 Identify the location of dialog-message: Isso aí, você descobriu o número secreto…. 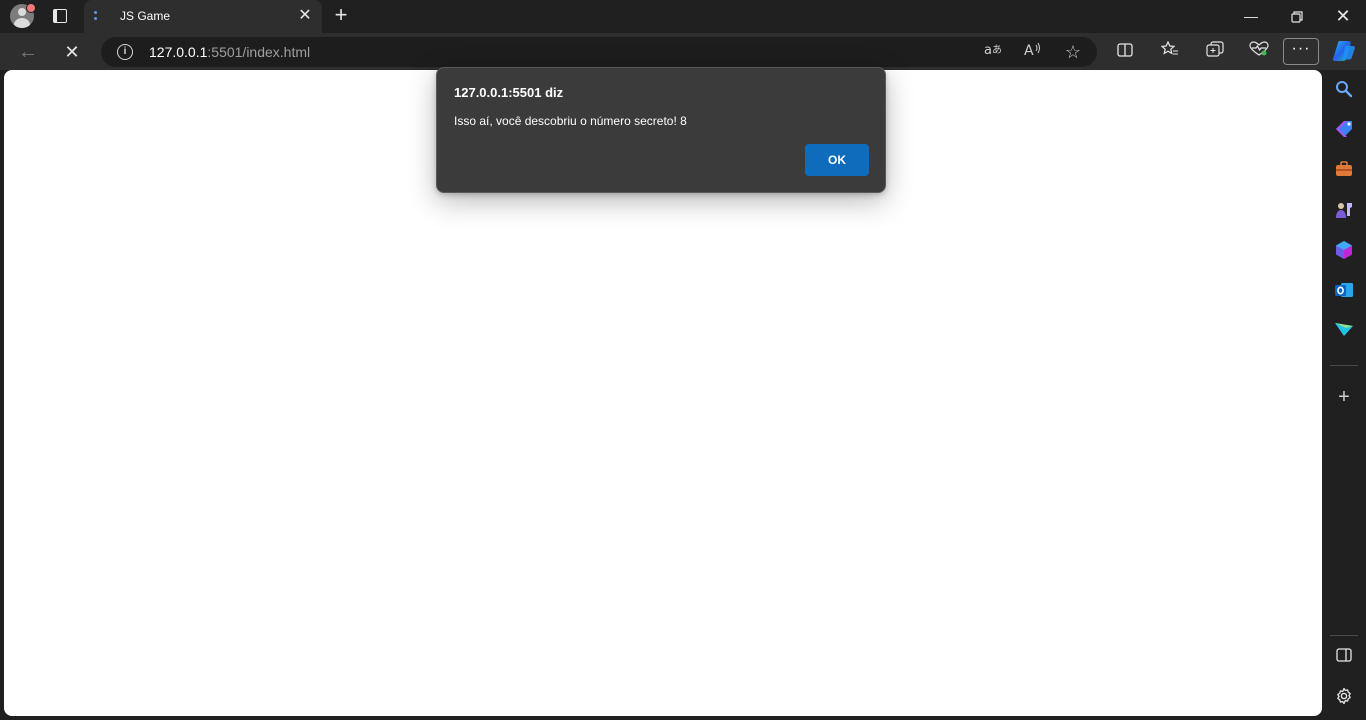
(570, 121).